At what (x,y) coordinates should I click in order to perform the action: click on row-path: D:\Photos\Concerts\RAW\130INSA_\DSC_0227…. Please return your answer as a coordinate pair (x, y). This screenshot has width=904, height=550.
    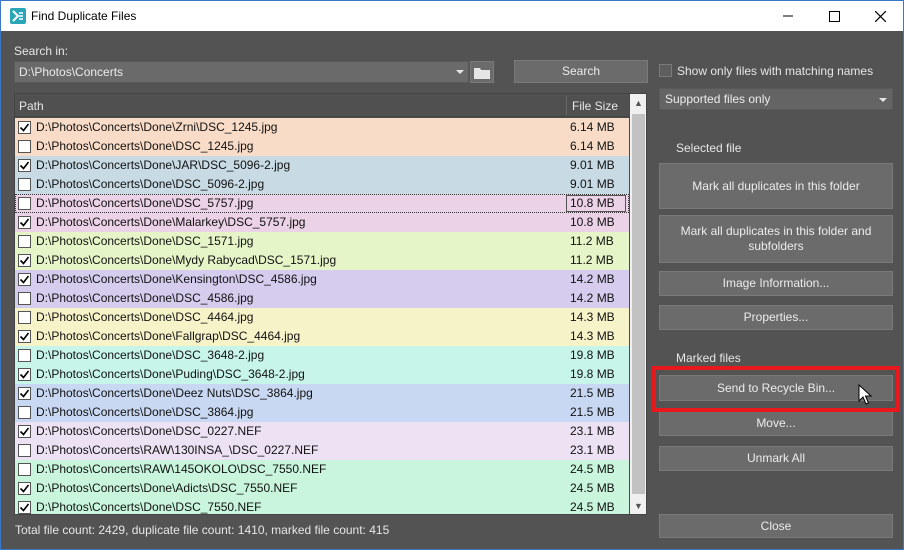
    Looking at the image, I should click on (177, 450).